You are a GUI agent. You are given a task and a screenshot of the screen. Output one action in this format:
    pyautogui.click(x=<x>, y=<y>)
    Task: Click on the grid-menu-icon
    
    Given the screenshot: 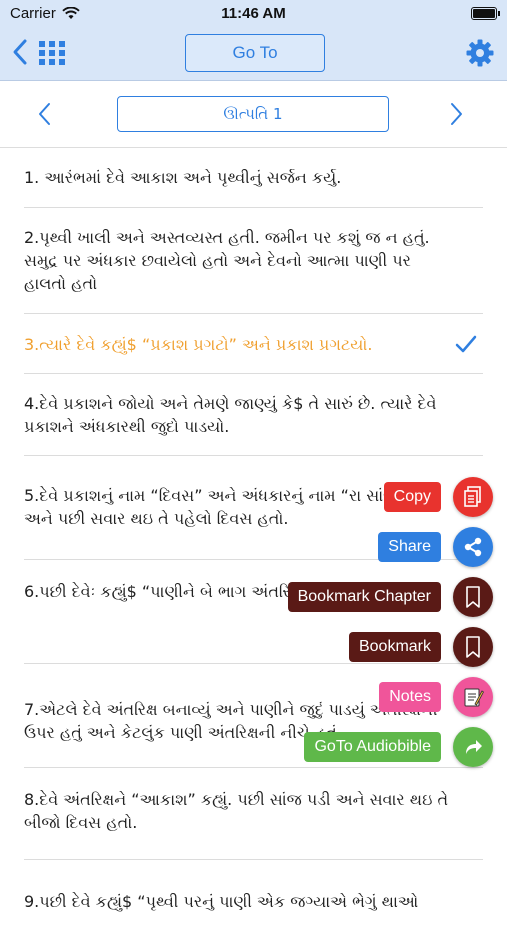 What is the action you would take?
    pyautogui.click(x=52, y=53)
    